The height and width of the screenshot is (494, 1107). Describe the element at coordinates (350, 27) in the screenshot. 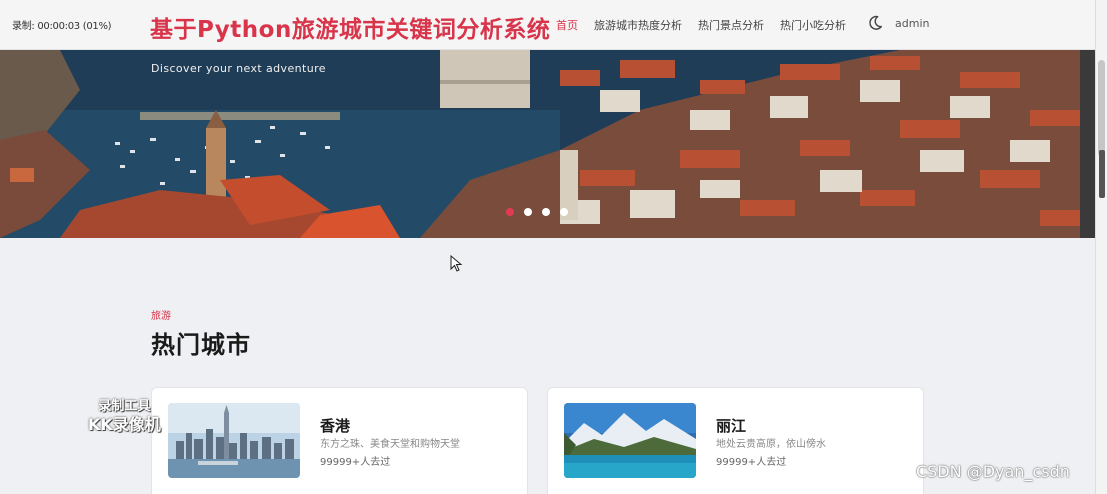

I see `app-title: 基于Python旅游城市关键词分析系统` at that location.